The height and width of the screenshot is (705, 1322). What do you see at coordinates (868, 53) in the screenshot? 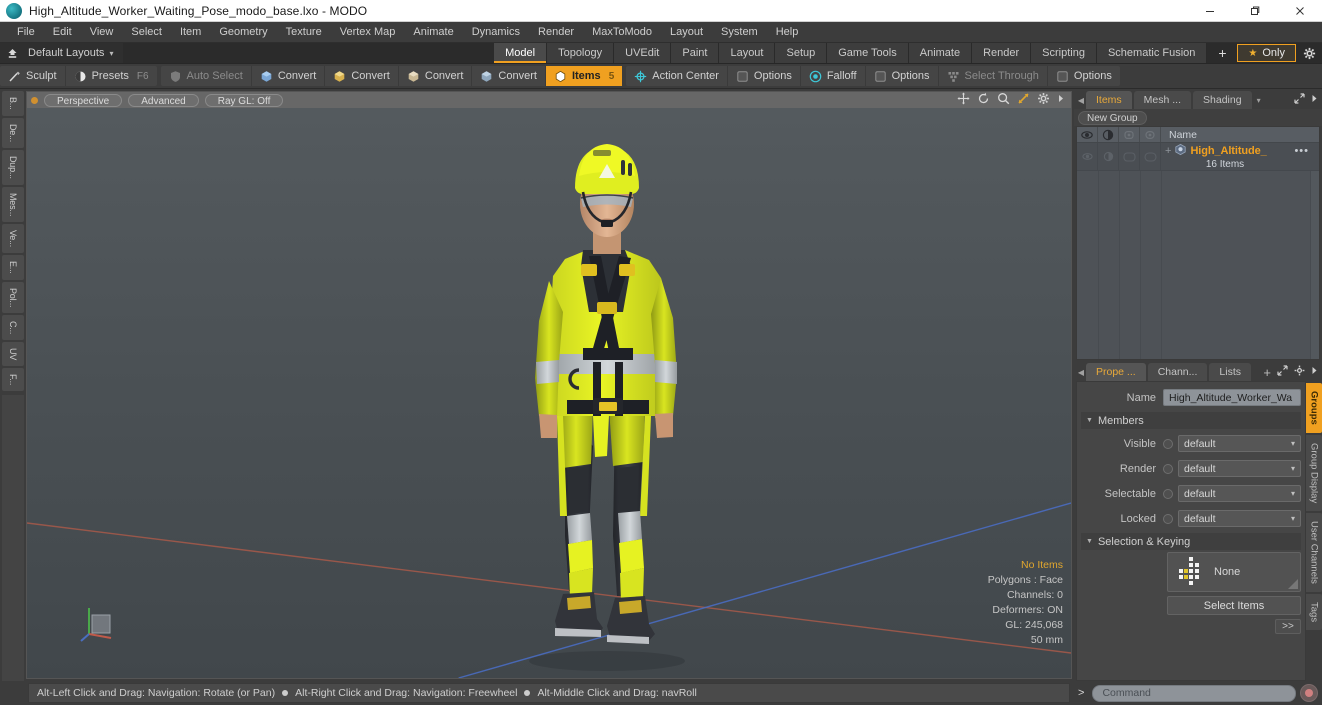
I see `layout-tab-game-tools: Game Tools` at bounding box center [868, 53].